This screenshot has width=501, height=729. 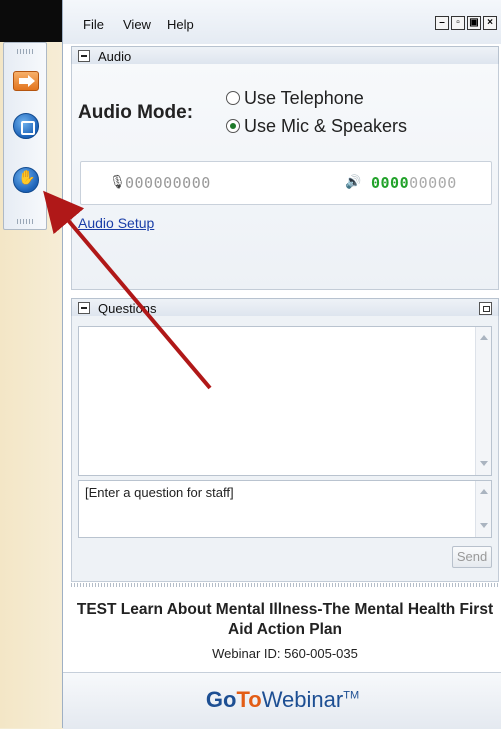 I want to click on mic-speakers-option: Use Mic & Speakers, so click(x=316, y=126).